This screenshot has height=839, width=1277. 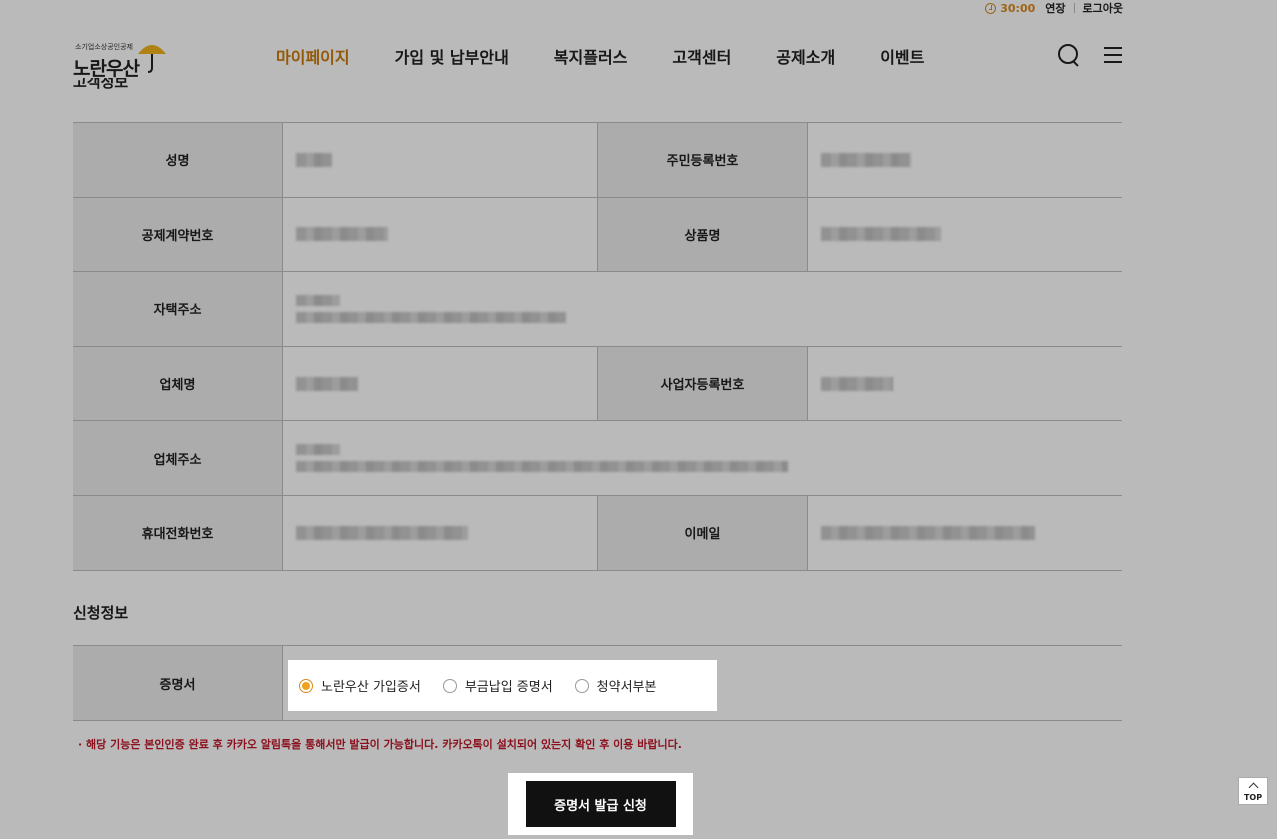 I want to click on nav-welfare-plus: 복지플러스, so click(x=591, y=56).